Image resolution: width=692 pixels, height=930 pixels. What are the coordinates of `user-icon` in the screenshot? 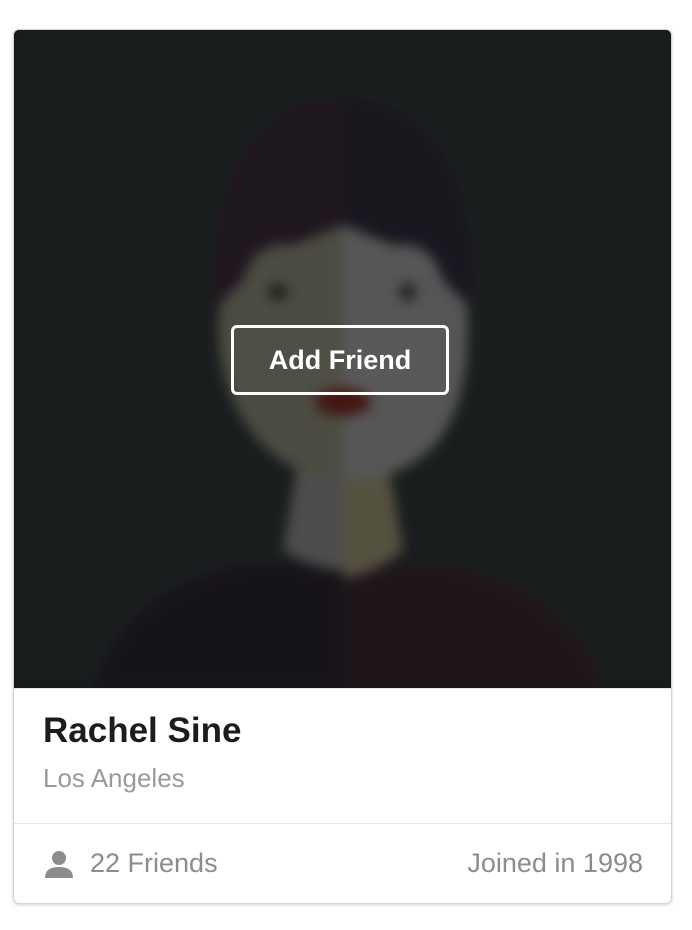 It's located at (59, 864).